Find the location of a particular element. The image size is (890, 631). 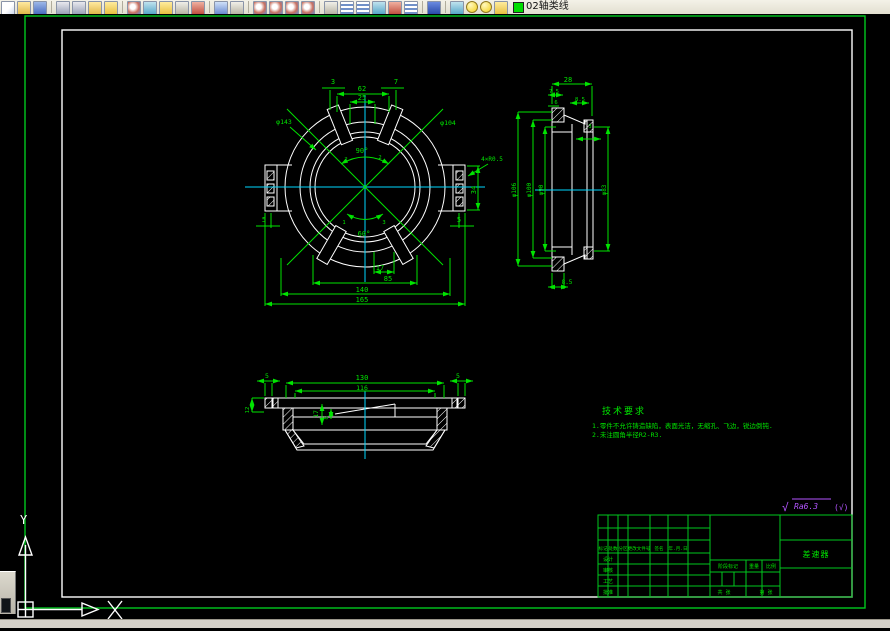

light-off-icon is located at coordinates (486, 7).